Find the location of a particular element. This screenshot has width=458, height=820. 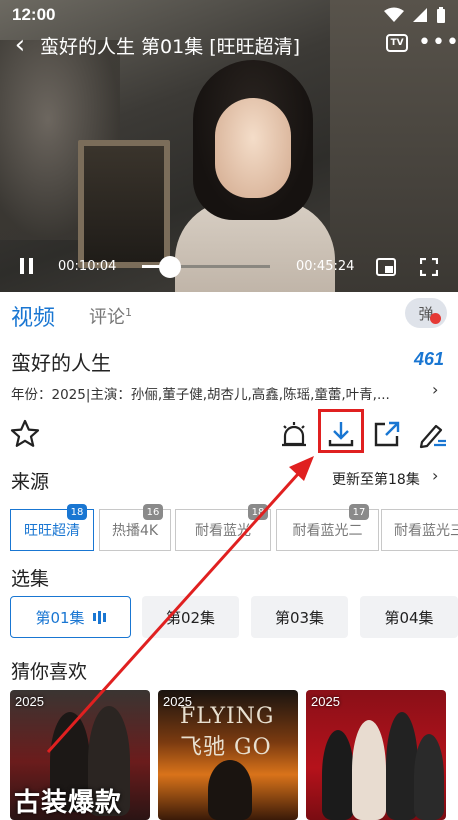

show-title: 蛮好的人生 is located at coordinates (61, 363).